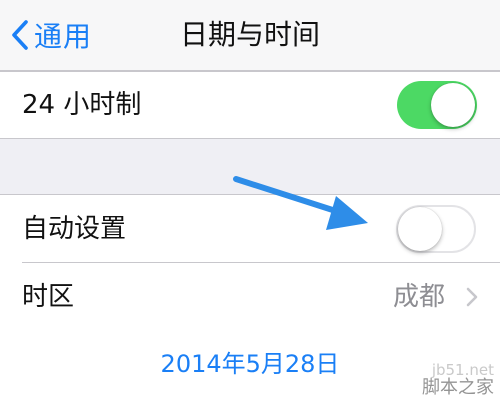 The width and height of the screenshot is (500, 404). I want to click on divider, so click(250, 138).